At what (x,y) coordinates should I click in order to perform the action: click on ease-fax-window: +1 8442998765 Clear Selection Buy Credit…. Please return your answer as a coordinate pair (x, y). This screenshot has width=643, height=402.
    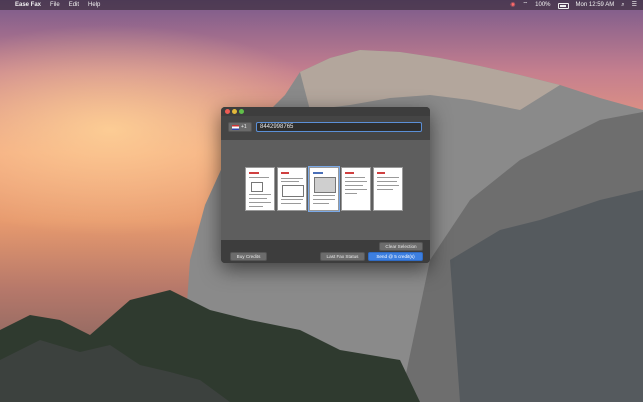
    Looking at the image, I should click on (325, 185).